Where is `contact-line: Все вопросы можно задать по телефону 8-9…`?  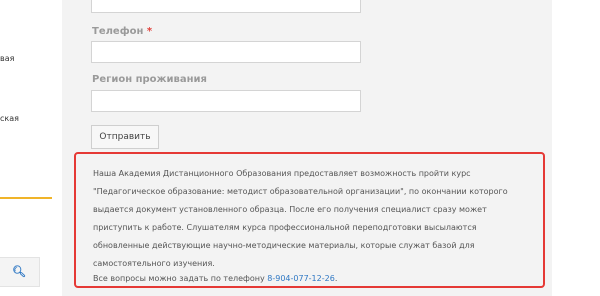
contact-line: Все вопросы можно задать по телефону 8-9… is located at coordinates (215, 278).